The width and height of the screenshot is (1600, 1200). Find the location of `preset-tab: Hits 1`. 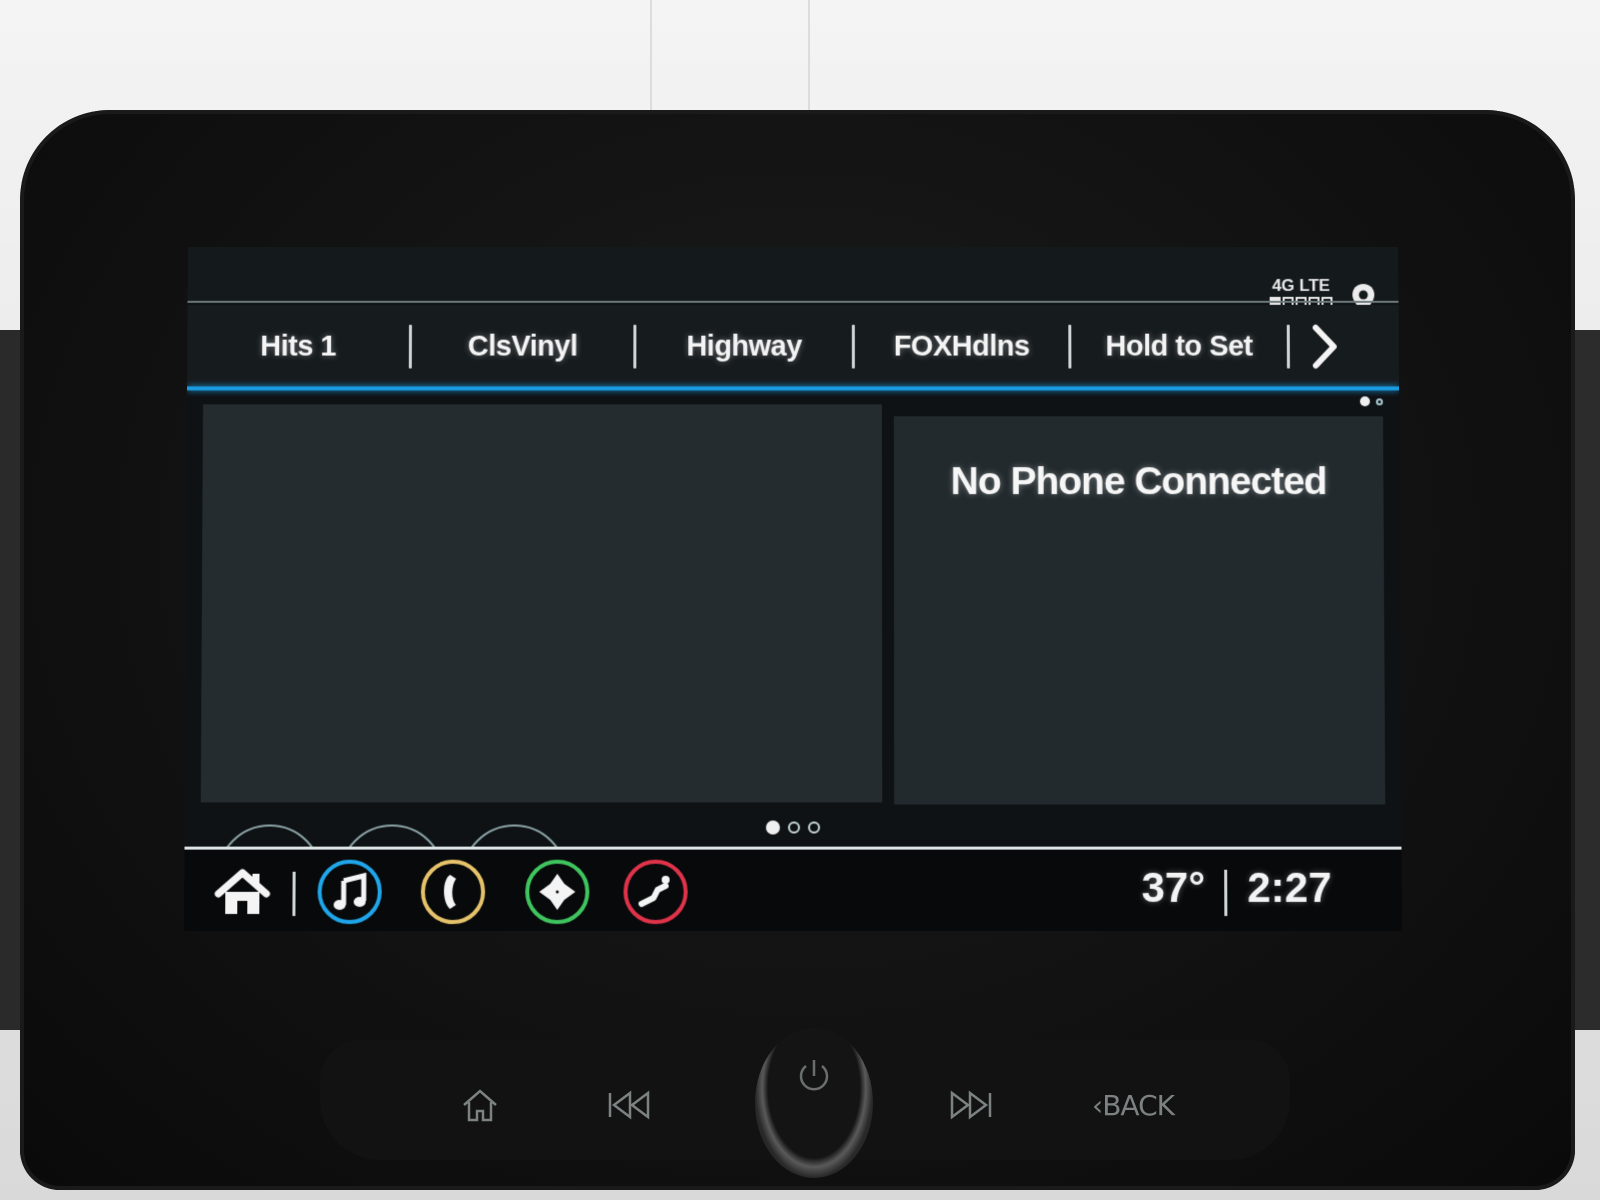

preset-tab: Hits 1 is located at coordinates (298, 347).